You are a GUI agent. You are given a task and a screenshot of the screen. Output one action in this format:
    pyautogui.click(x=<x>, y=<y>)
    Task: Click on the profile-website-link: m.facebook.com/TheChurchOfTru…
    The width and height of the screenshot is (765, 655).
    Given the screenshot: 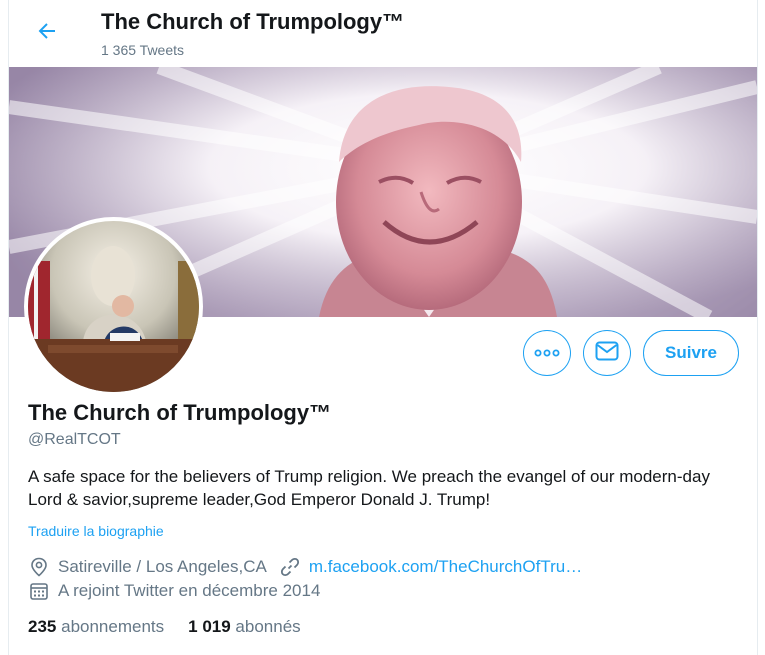 What is the action you would take?
    pyautogui.click(x=445, y=567)
    